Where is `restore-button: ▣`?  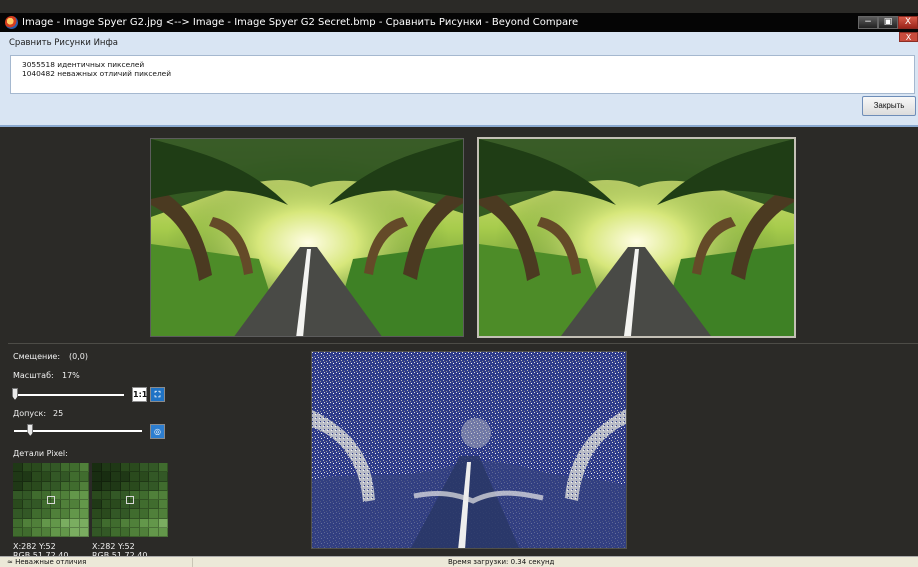 restore-button: ▣ is located at coordinates (888, 22).